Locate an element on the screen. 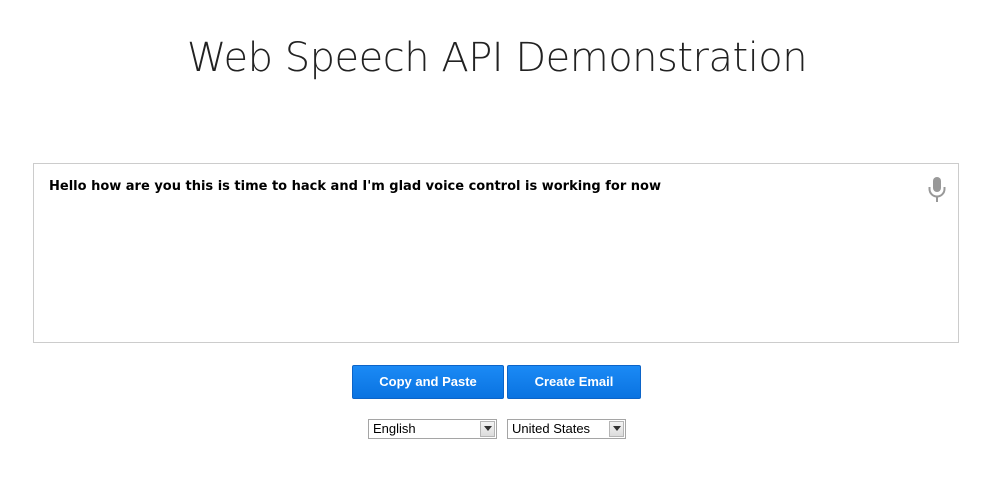  dialect-select-value: United States is located at coordinates (551, 428).